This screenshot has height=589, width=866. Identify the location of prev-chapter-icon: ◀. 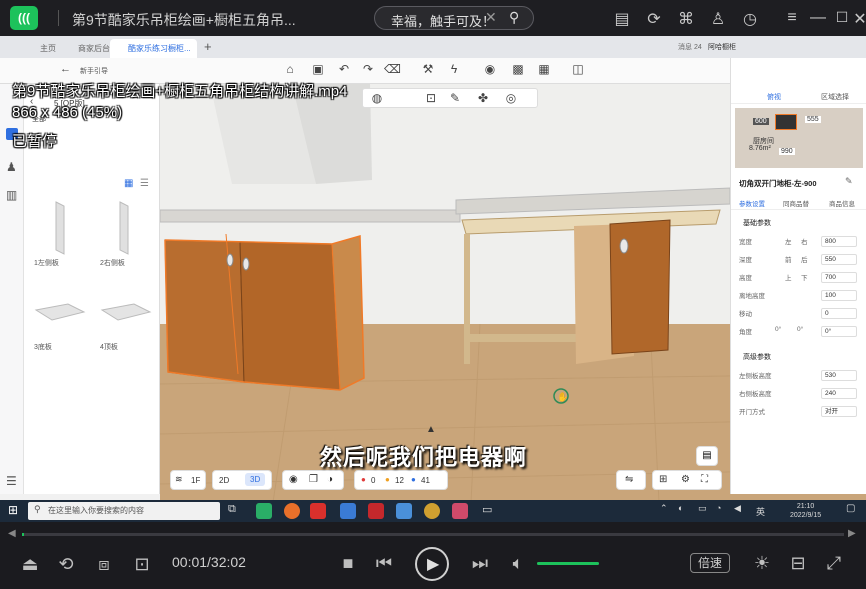
(12, 533).